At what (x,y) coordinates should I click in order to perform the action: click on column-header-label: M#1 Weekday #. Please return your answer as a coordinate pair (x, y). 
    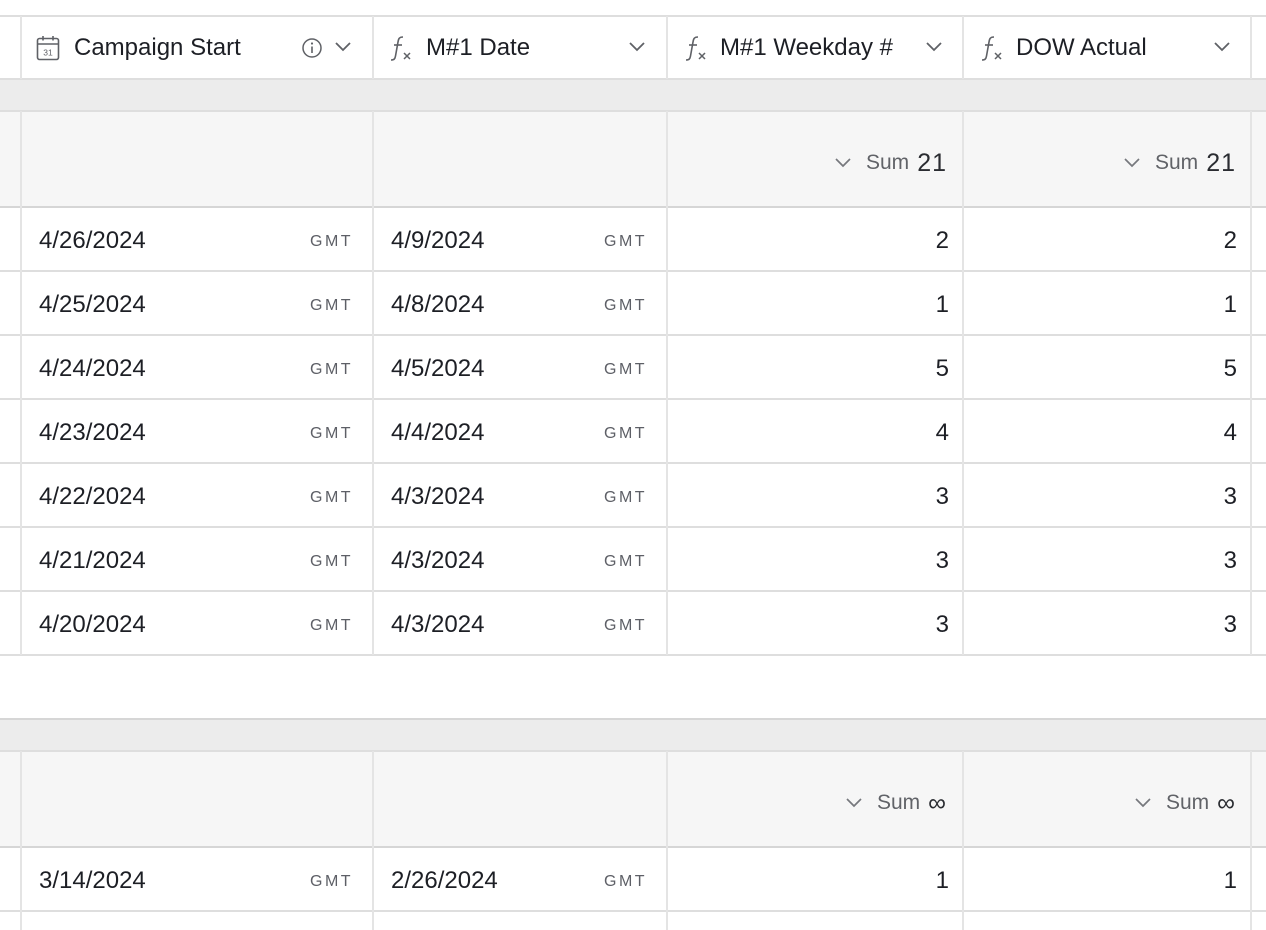
    Looking at the image, I should click on (806, 47).